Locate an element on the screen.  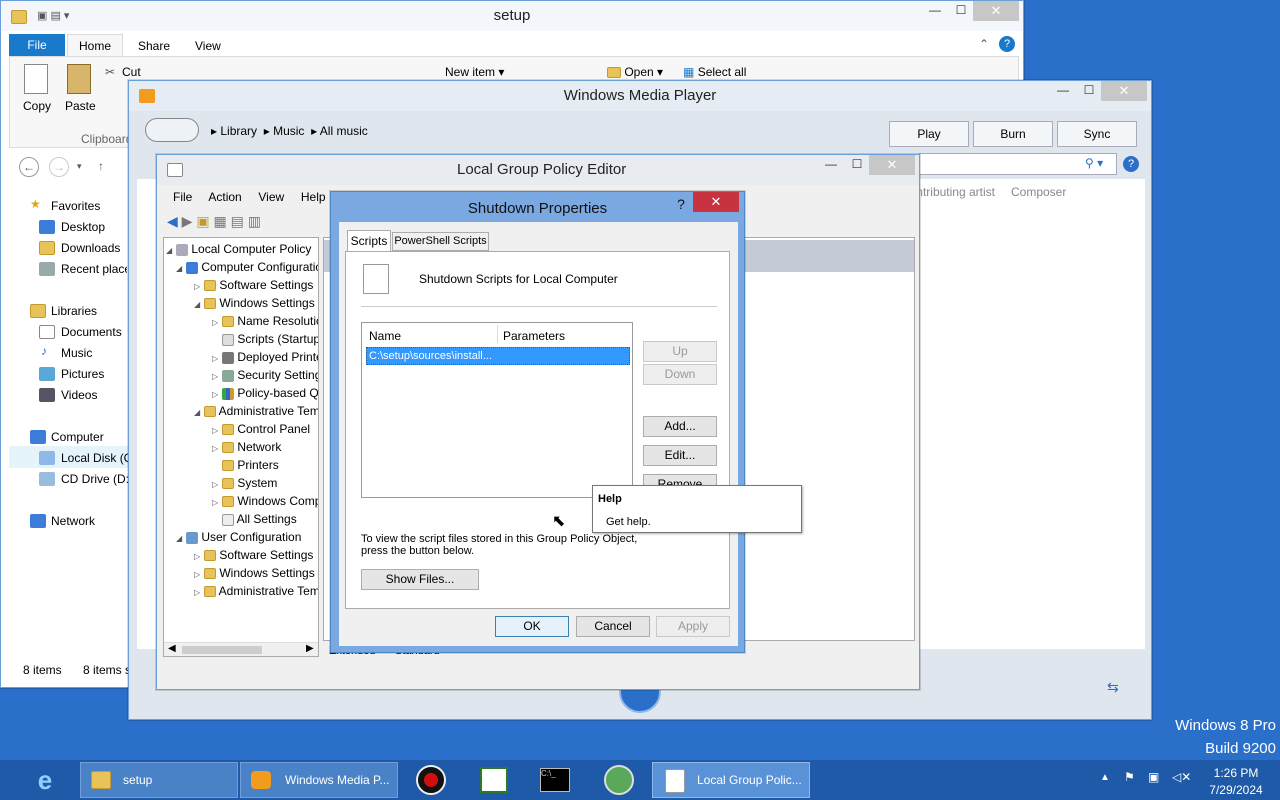
tree-all-settings: All Settings is located at coordinates (254, 519).